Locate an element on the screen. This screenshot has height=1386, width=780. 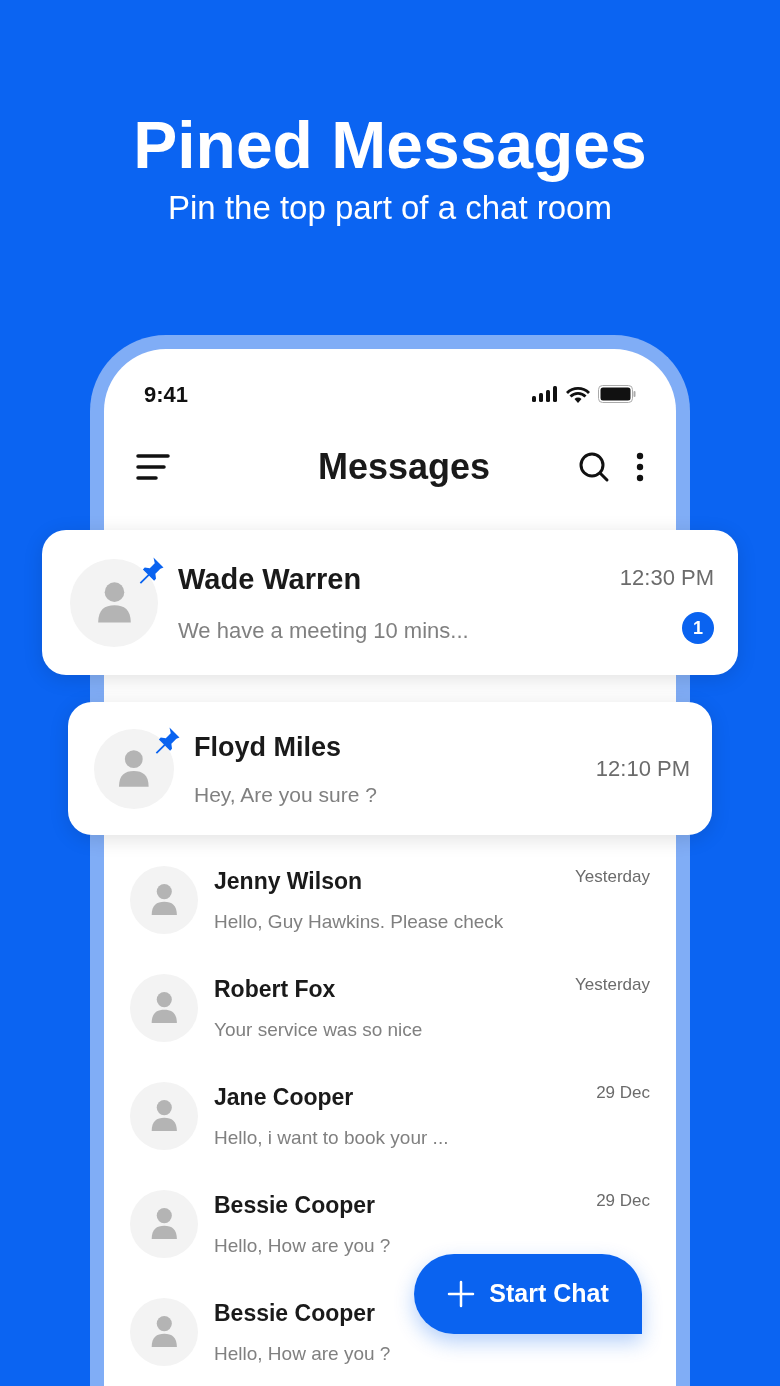
more-icon is located at coordinates (640, 467).